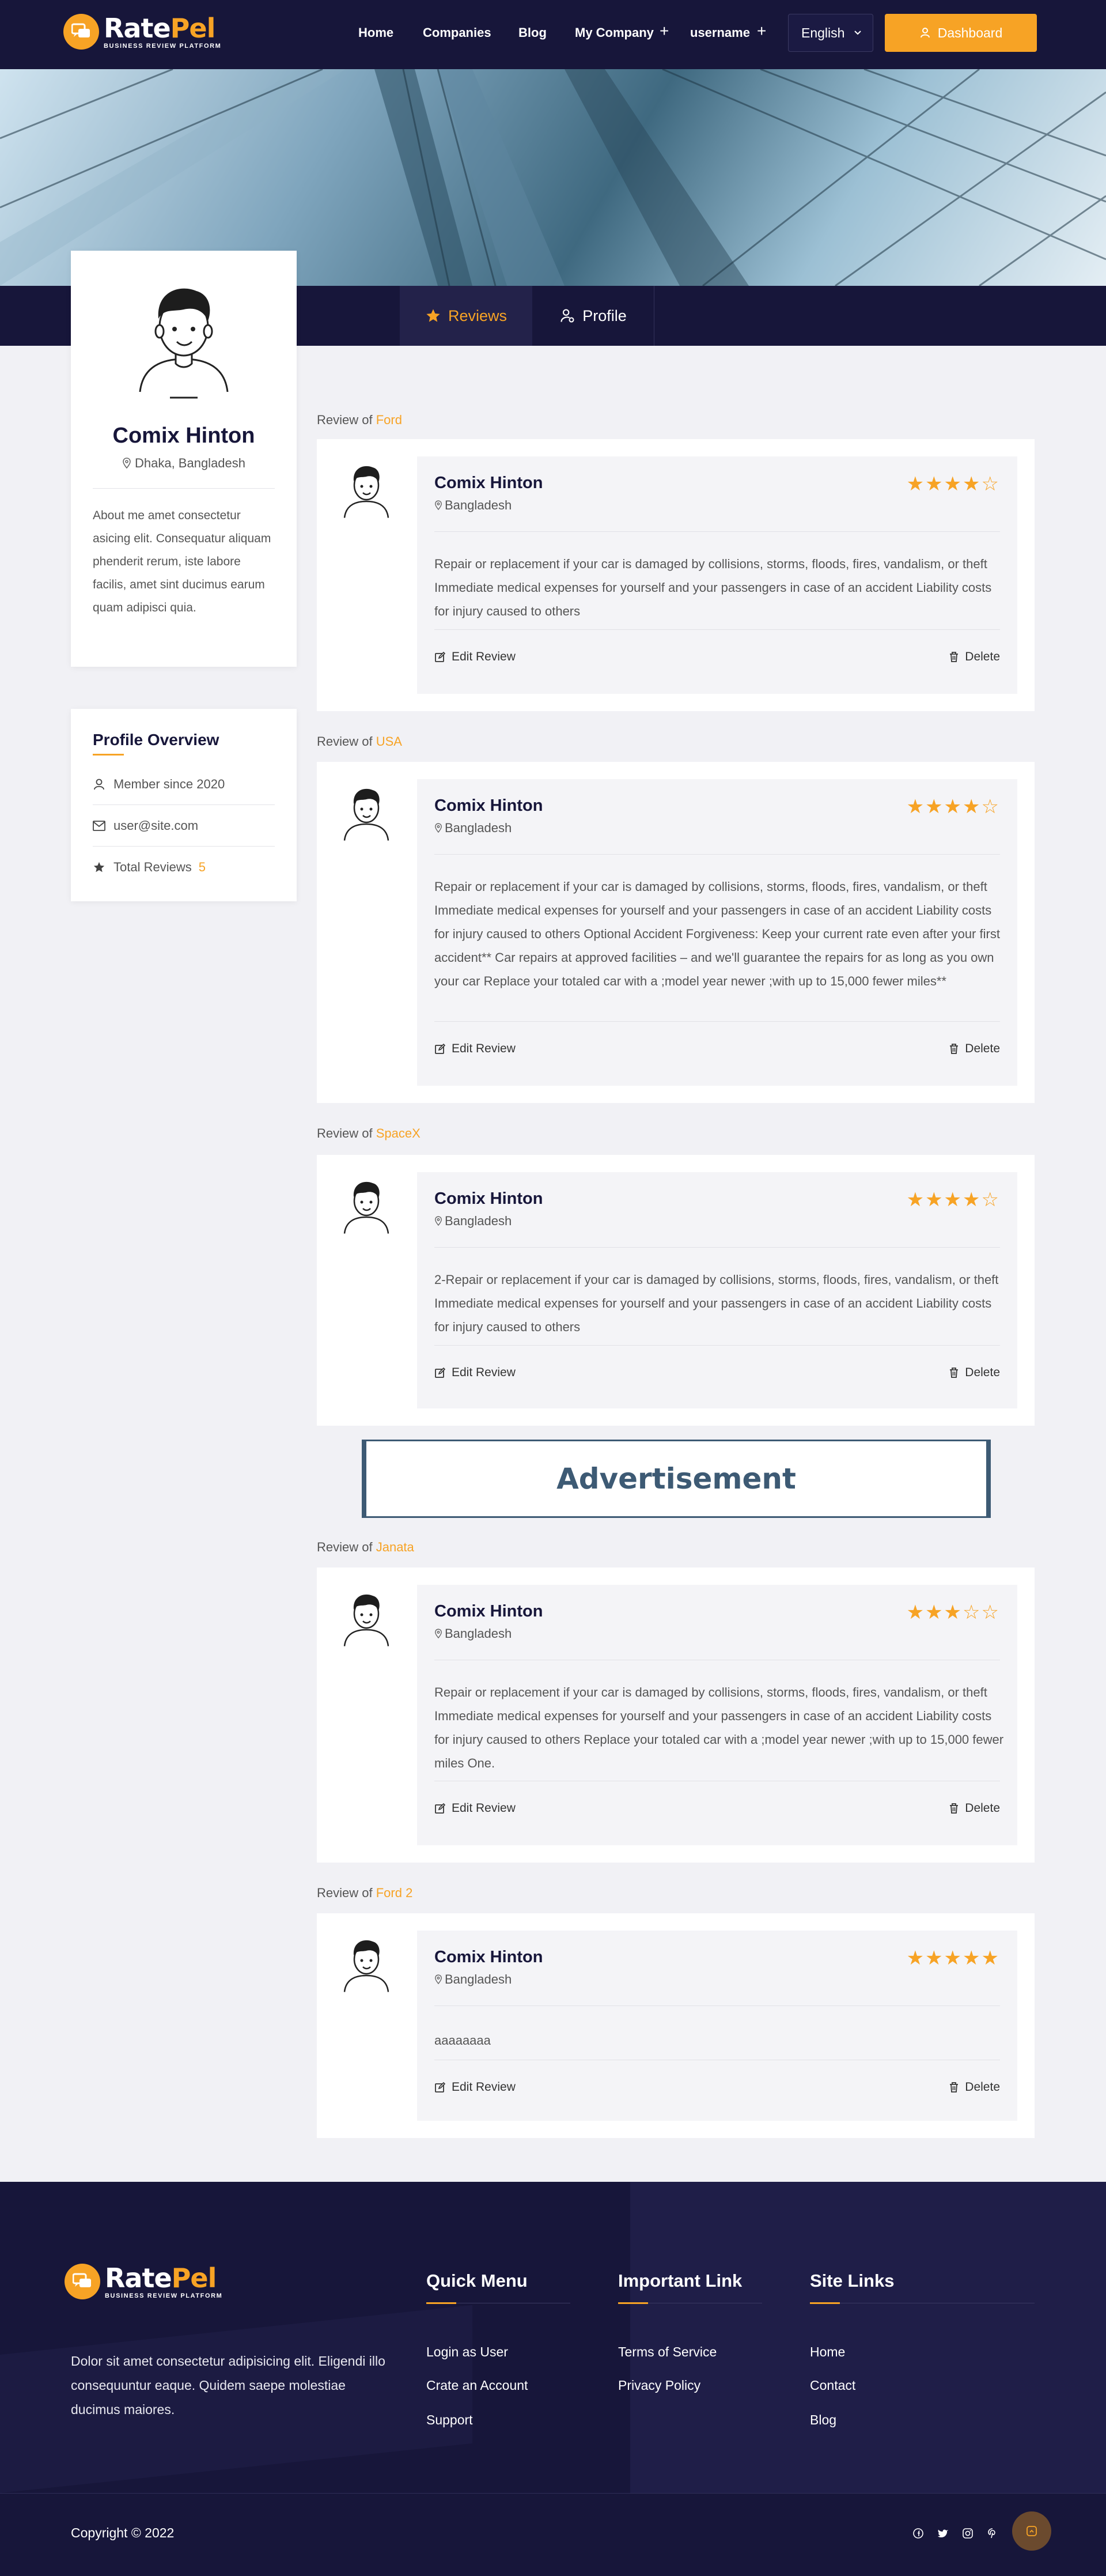 The image size is (1106, 2576). Describe the element at coordinates (676, 1479) in the screenshot. I see `advertisement-banner: Advertisement` at that location.